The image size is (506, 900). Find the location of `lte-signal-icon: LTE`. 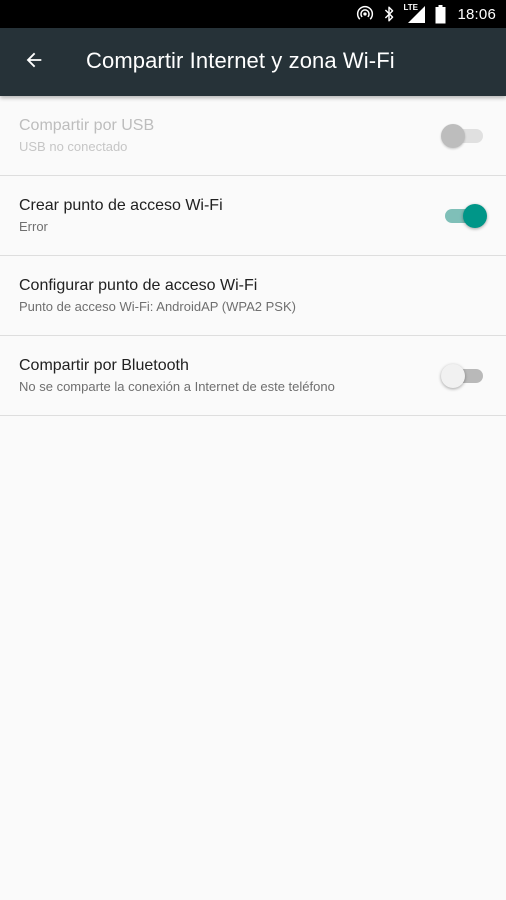

lte-signal-icon: LTE is located at coordinates (414, 13).